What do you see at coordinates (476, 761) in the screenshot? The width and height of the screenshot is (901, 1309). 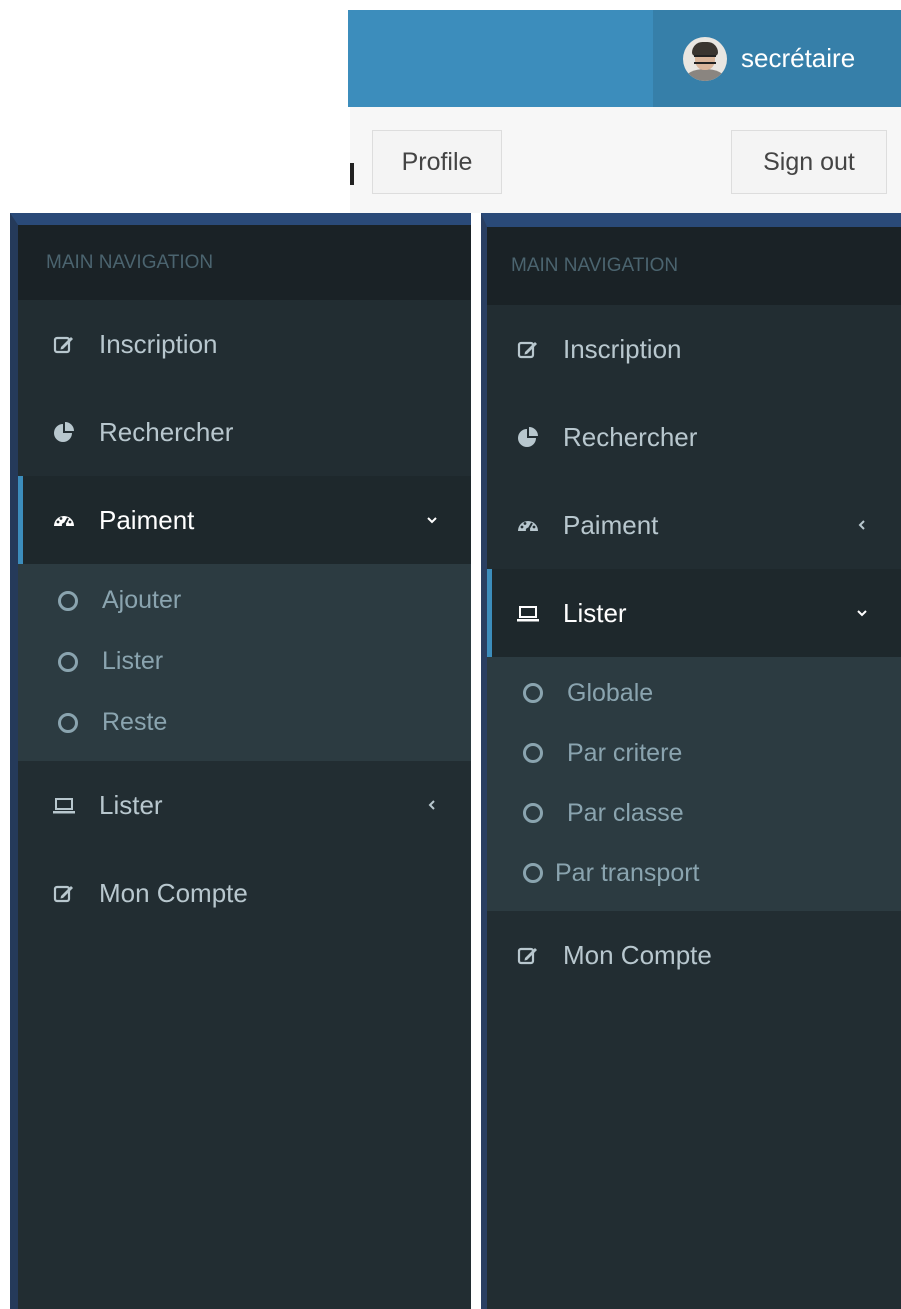 I see `panel-divider` at bounding box center [476, 761].